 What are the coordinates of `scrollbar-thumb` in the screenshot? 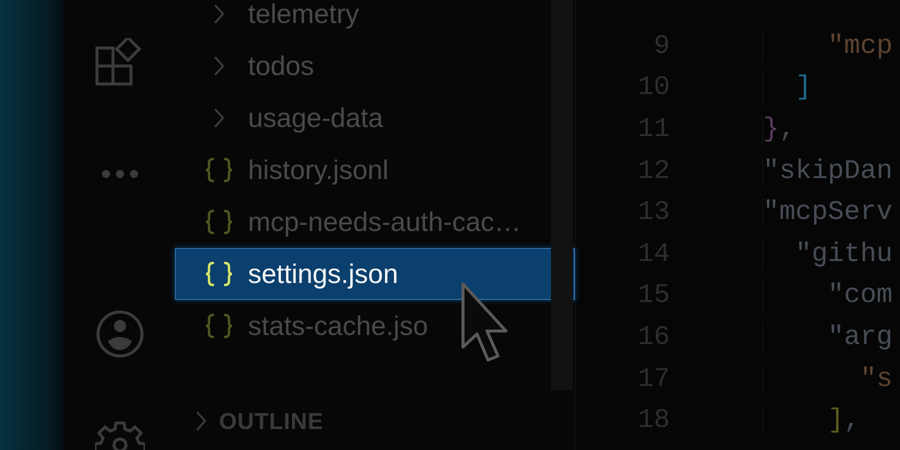 It's located at (562, 195).